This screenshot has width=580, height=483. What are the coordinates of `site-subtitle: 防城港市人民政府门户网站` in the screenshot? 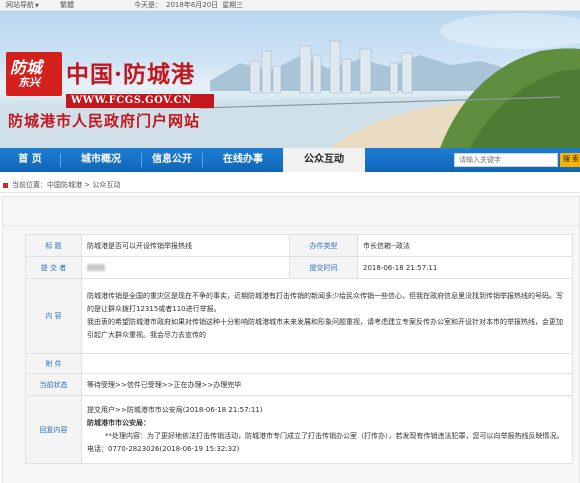 It's located at (104, 121).